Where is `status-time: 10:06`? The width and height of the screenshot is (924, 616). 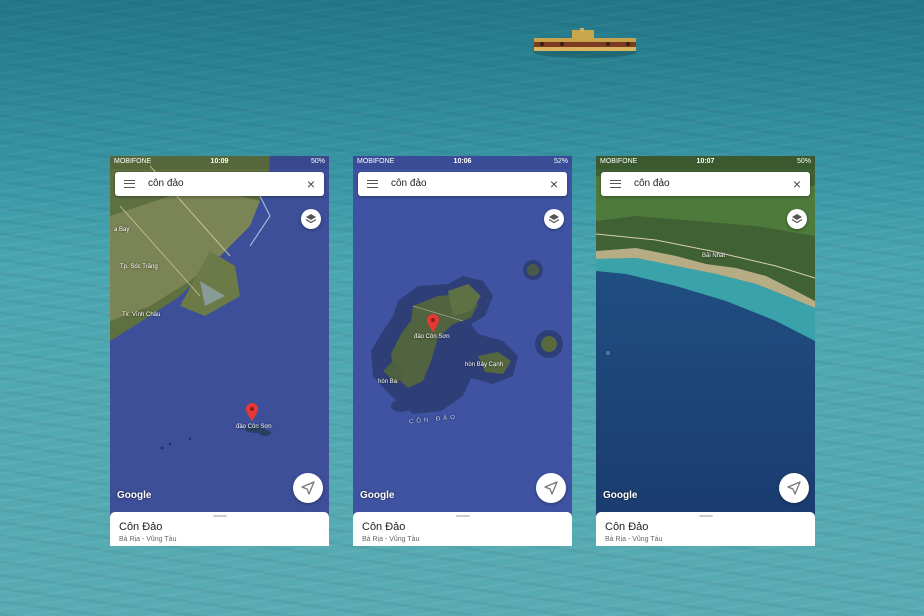 status-time: 10:06 is located at coordinates (462, 161).